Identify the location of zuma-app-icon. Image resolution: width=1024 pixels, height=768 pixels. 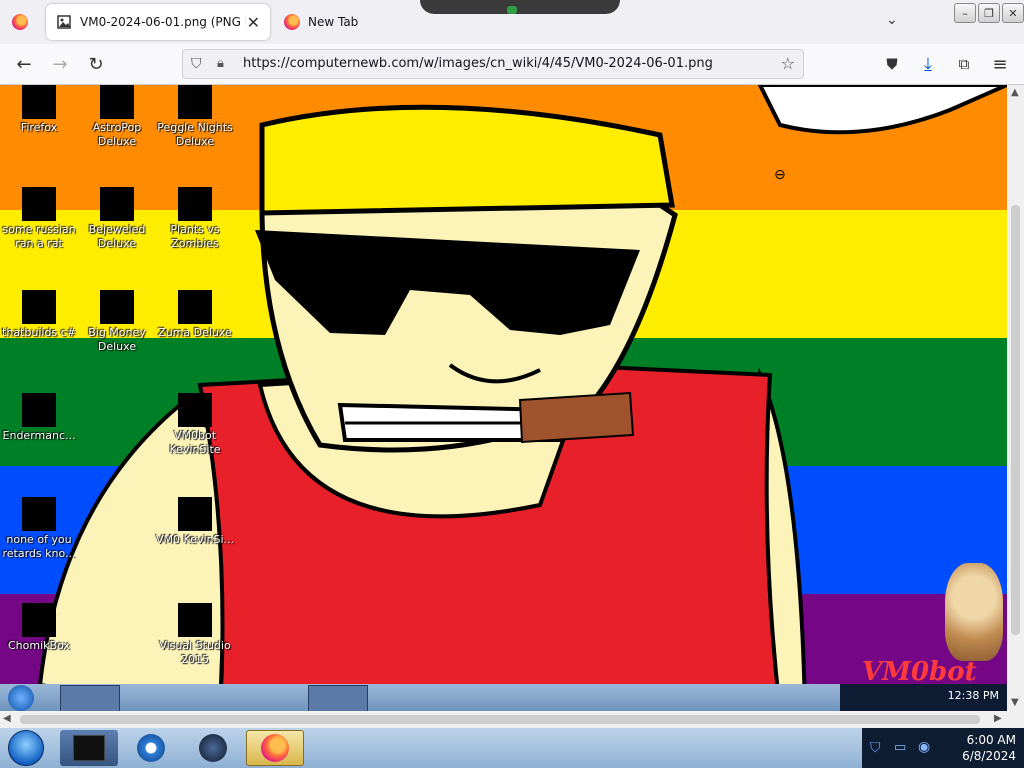
(195, 307).